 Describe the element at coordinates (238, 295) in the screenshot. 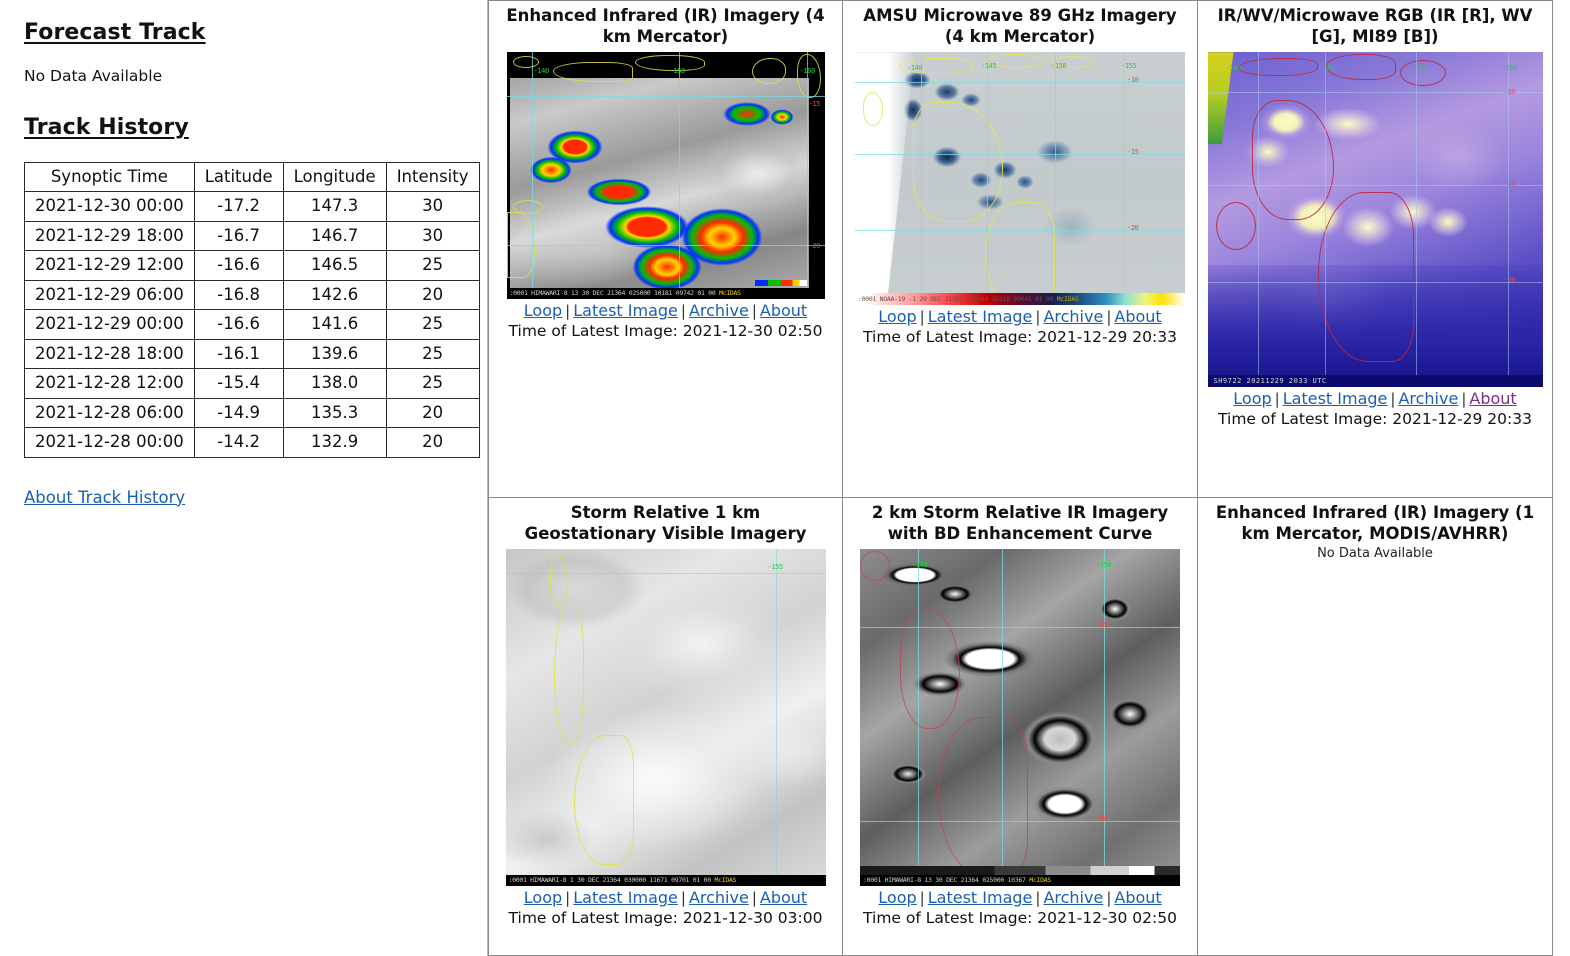

I see `cell-latitude: -16.8` at that location.